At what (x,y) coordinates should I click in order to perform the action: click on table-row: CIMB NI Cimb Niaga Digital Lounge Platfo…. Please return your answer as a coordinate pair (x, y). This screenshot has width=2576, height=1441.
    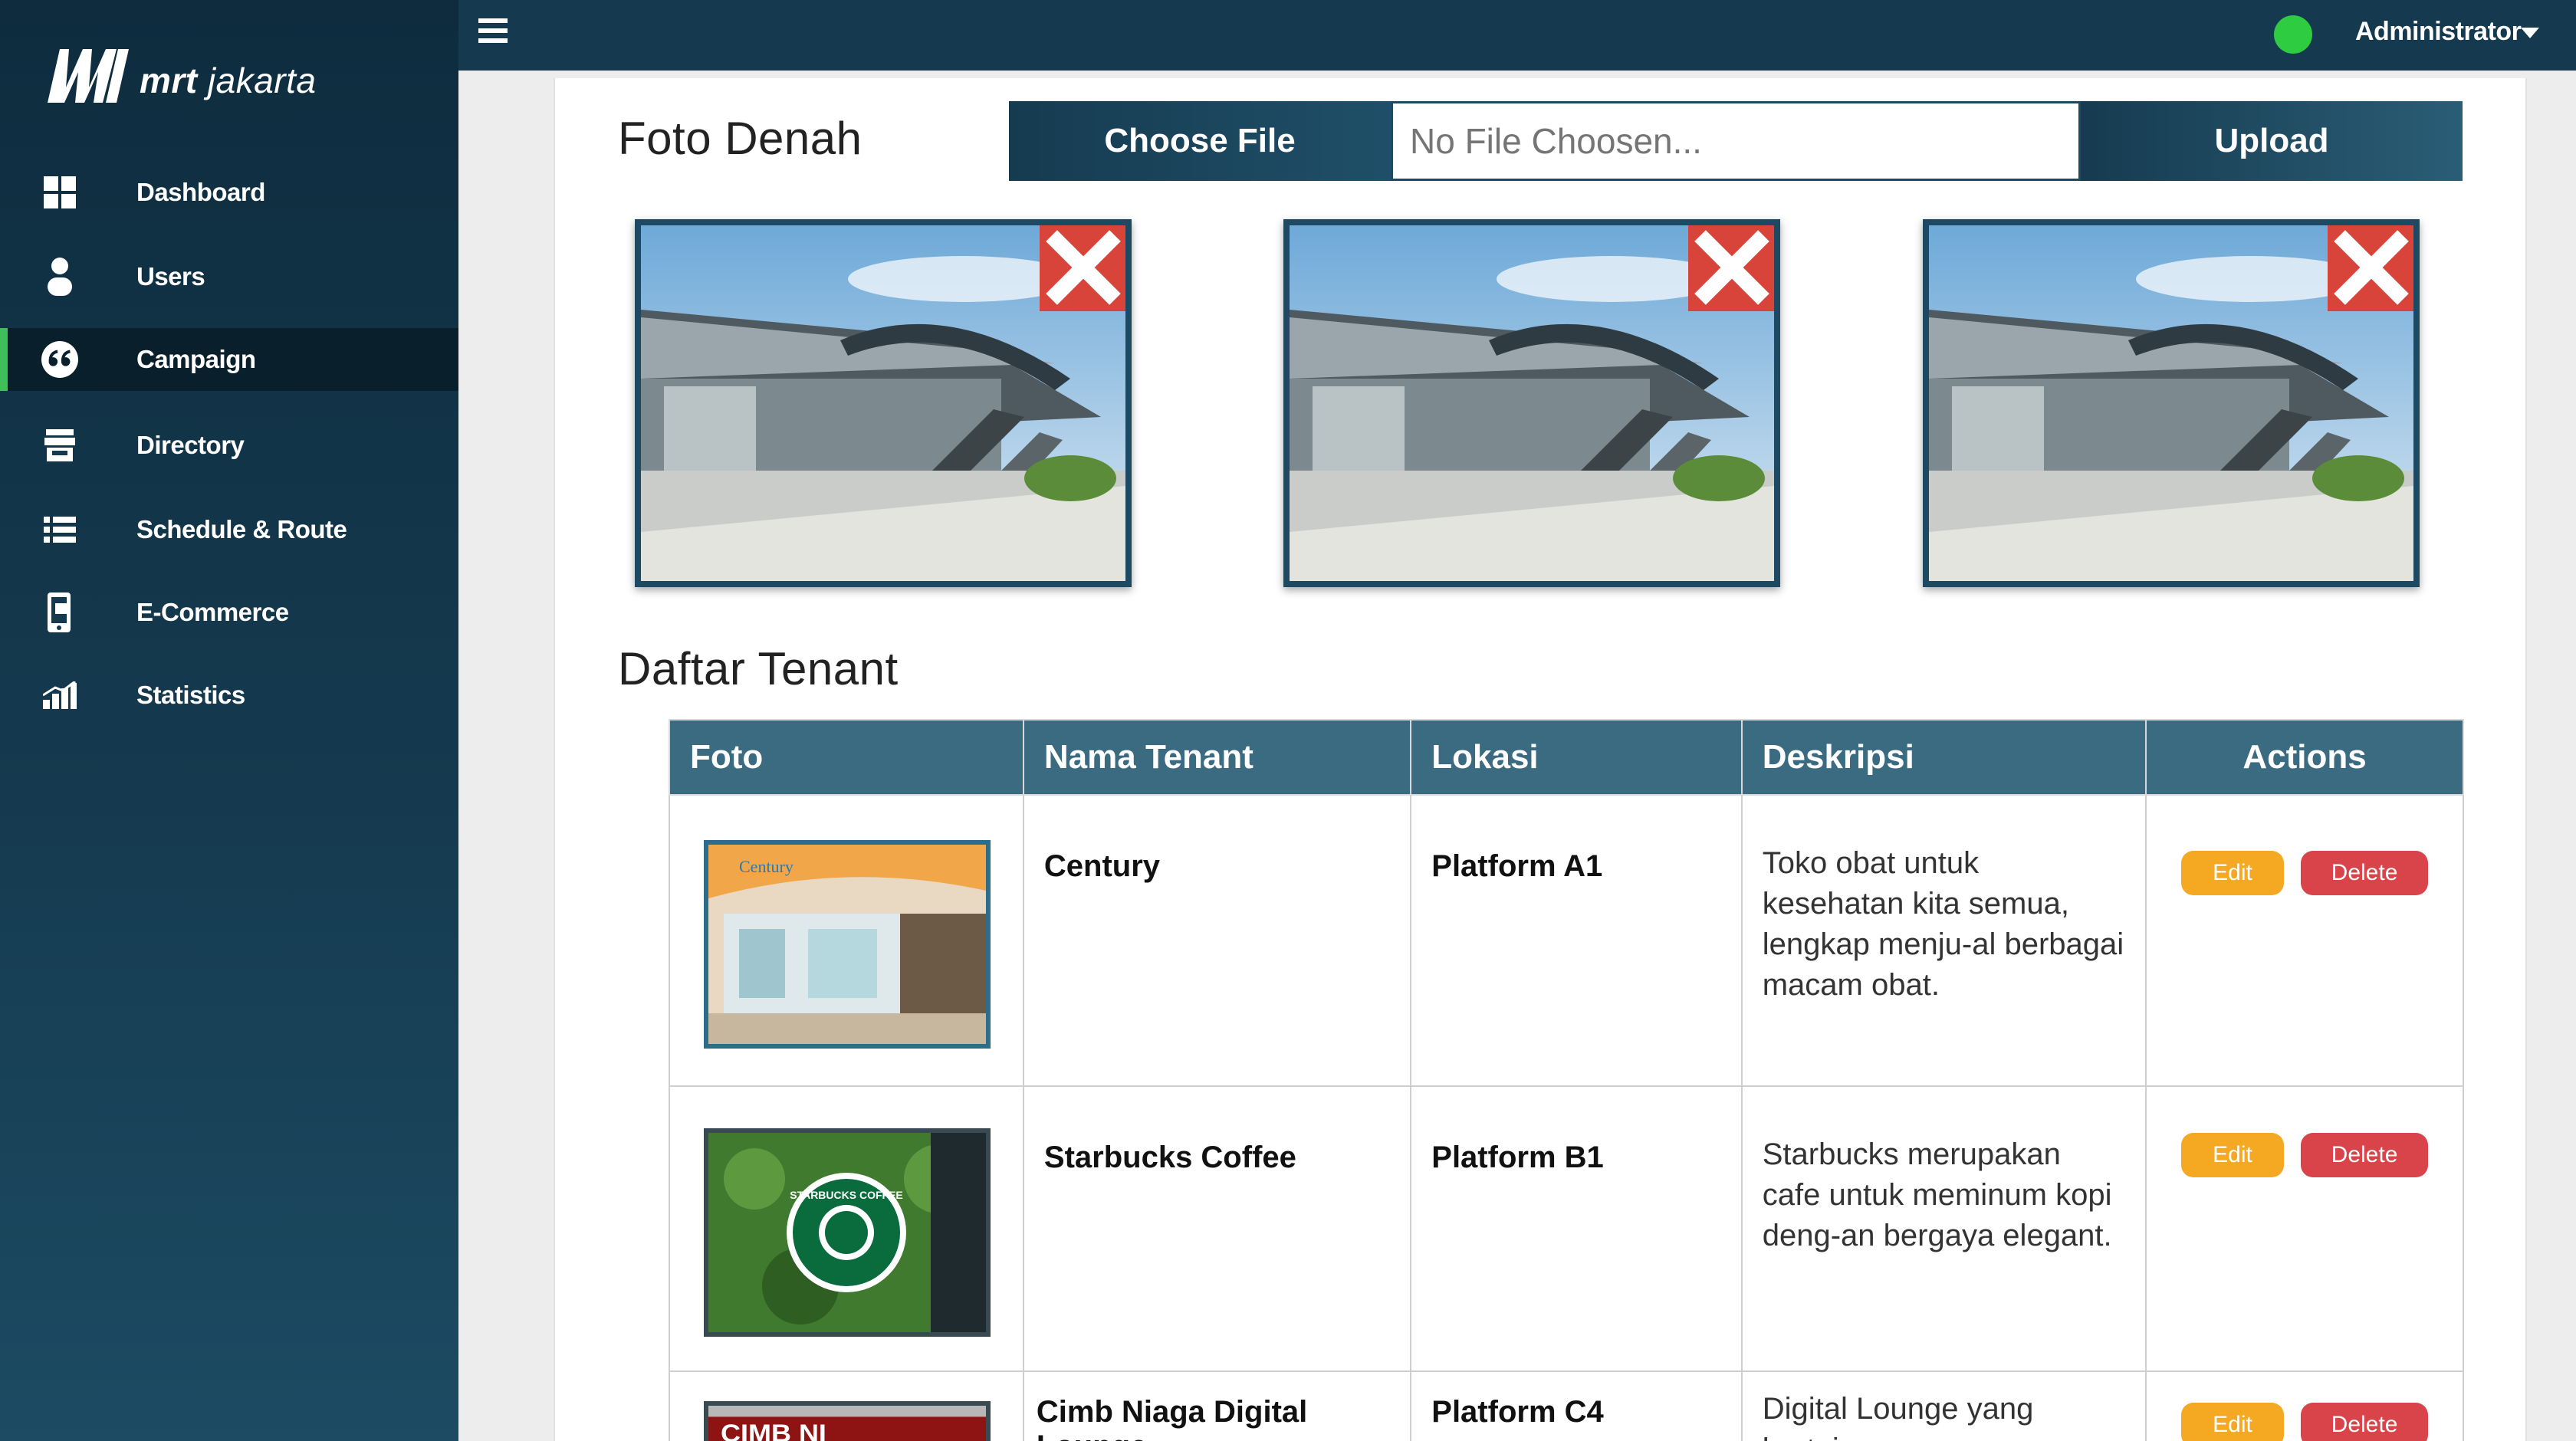
    Looking at the image, I should click on (1567, 1405).